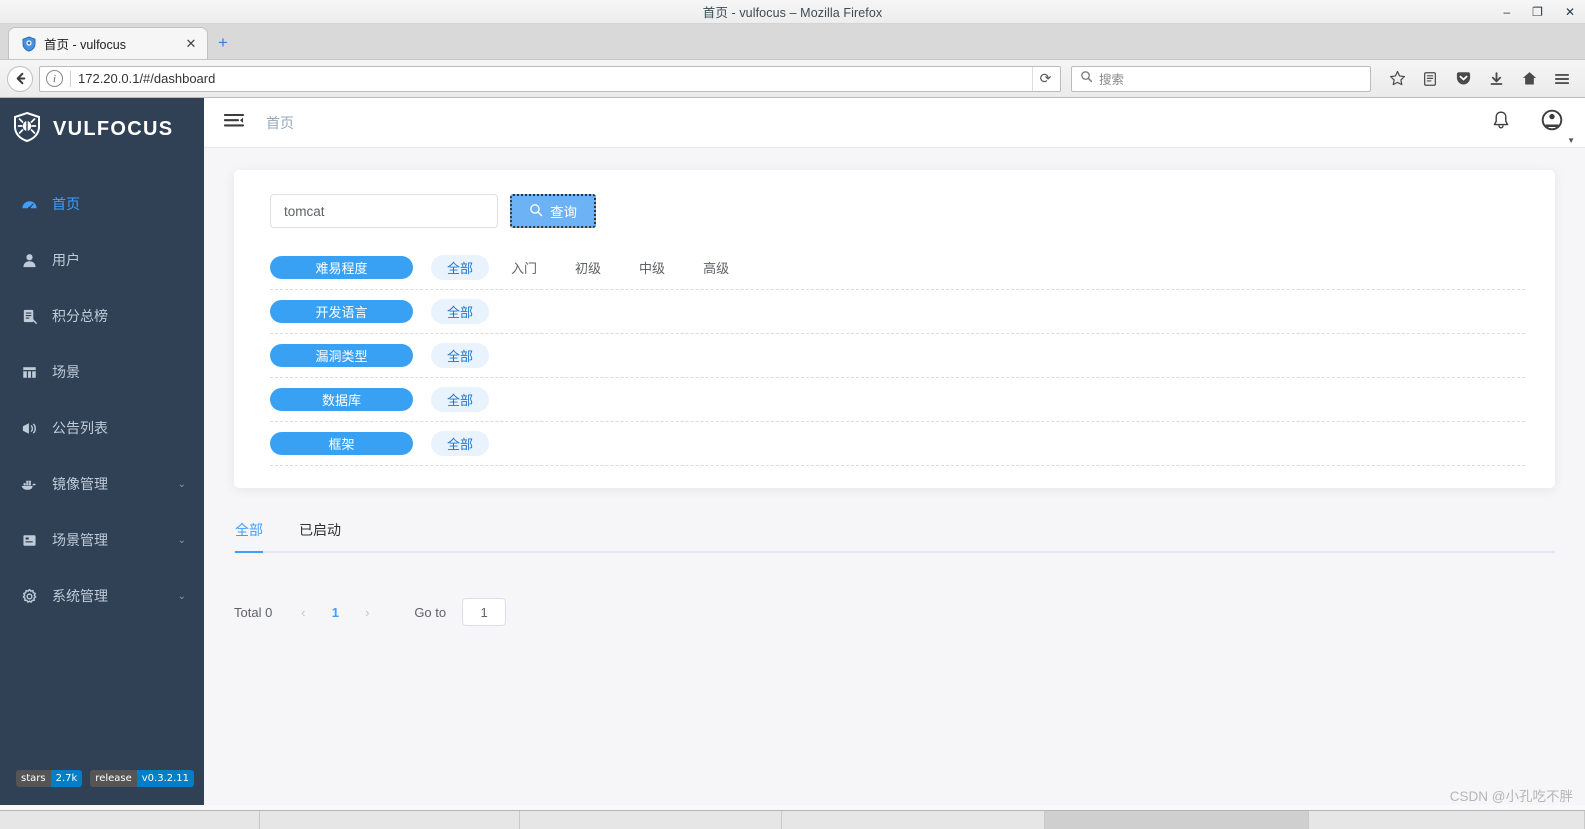  What do you see at coordinates (142, 778) in the screenshot?
I see `release-badge: release v0.3.2.11` at bounding box center [142, 778].